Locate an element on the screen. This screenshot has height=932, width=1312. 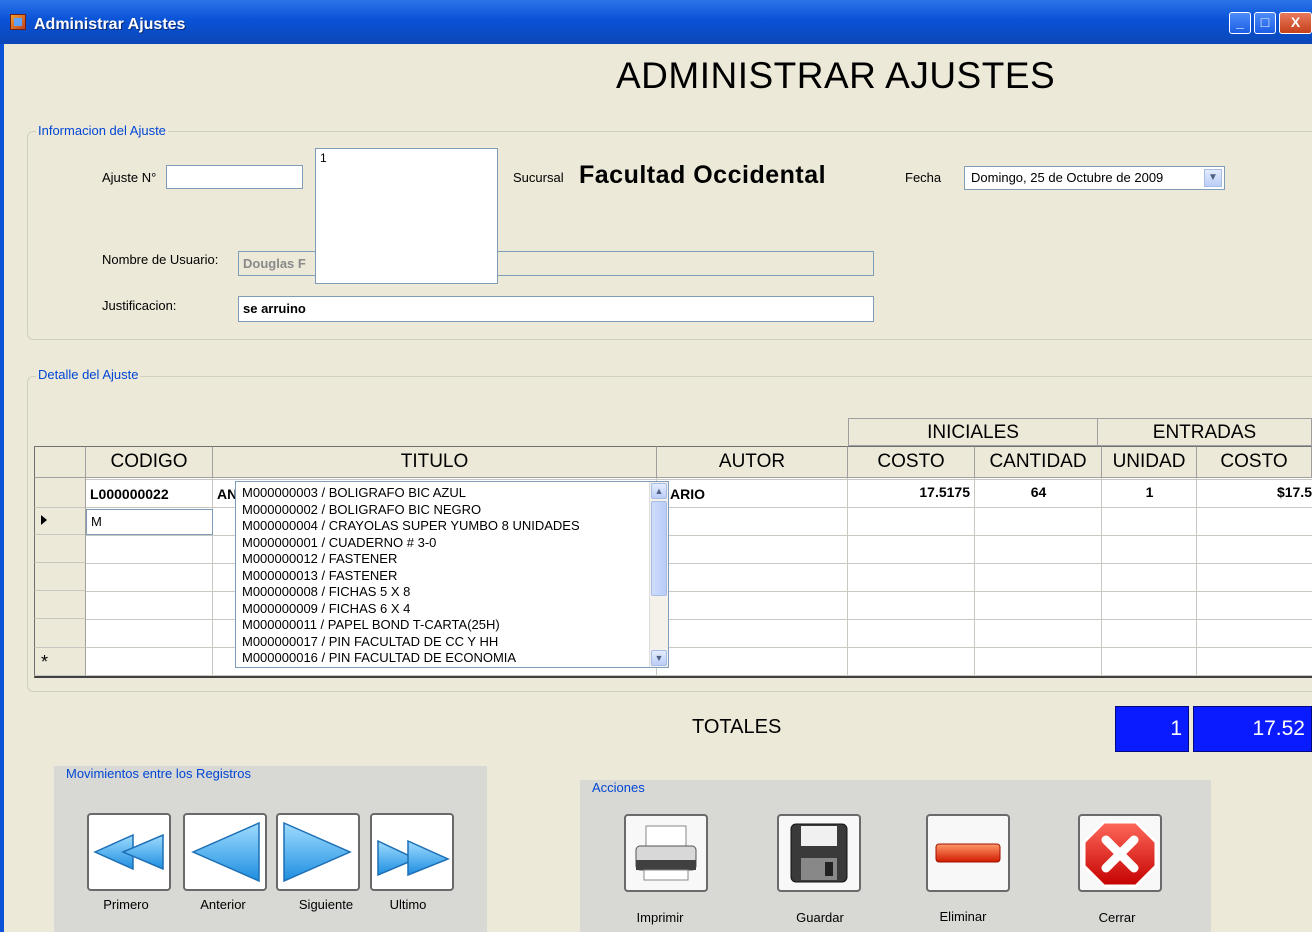
page-title: ADMINISTRAR AJUSTES is located at coordinates (836, 75).